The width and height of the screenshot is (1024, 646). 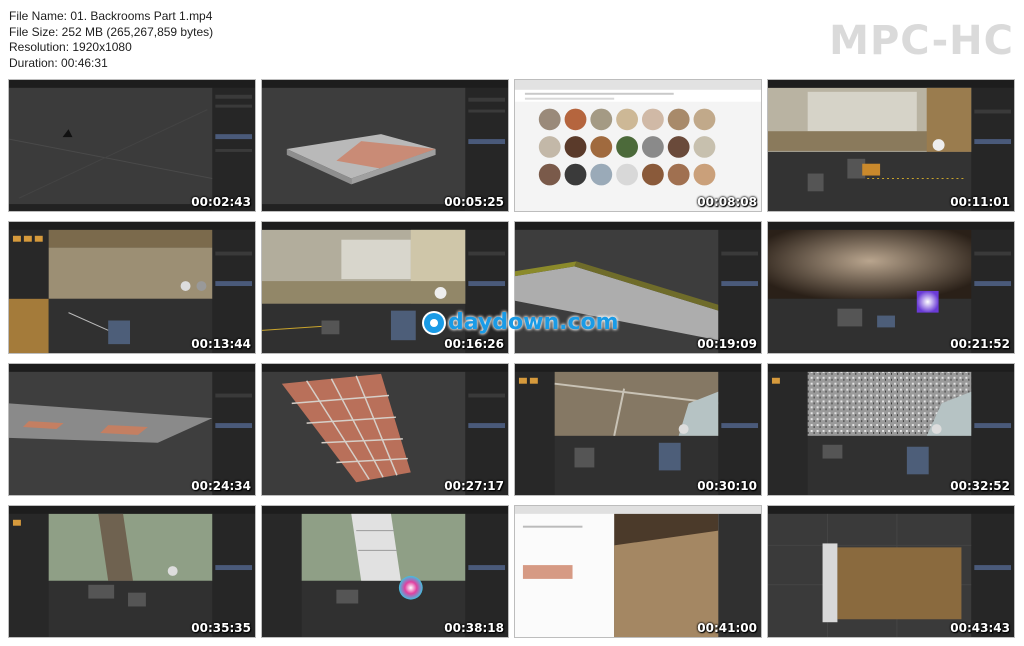 I want to click on timestamp: 00:16:26, so click(x=474, y=344).